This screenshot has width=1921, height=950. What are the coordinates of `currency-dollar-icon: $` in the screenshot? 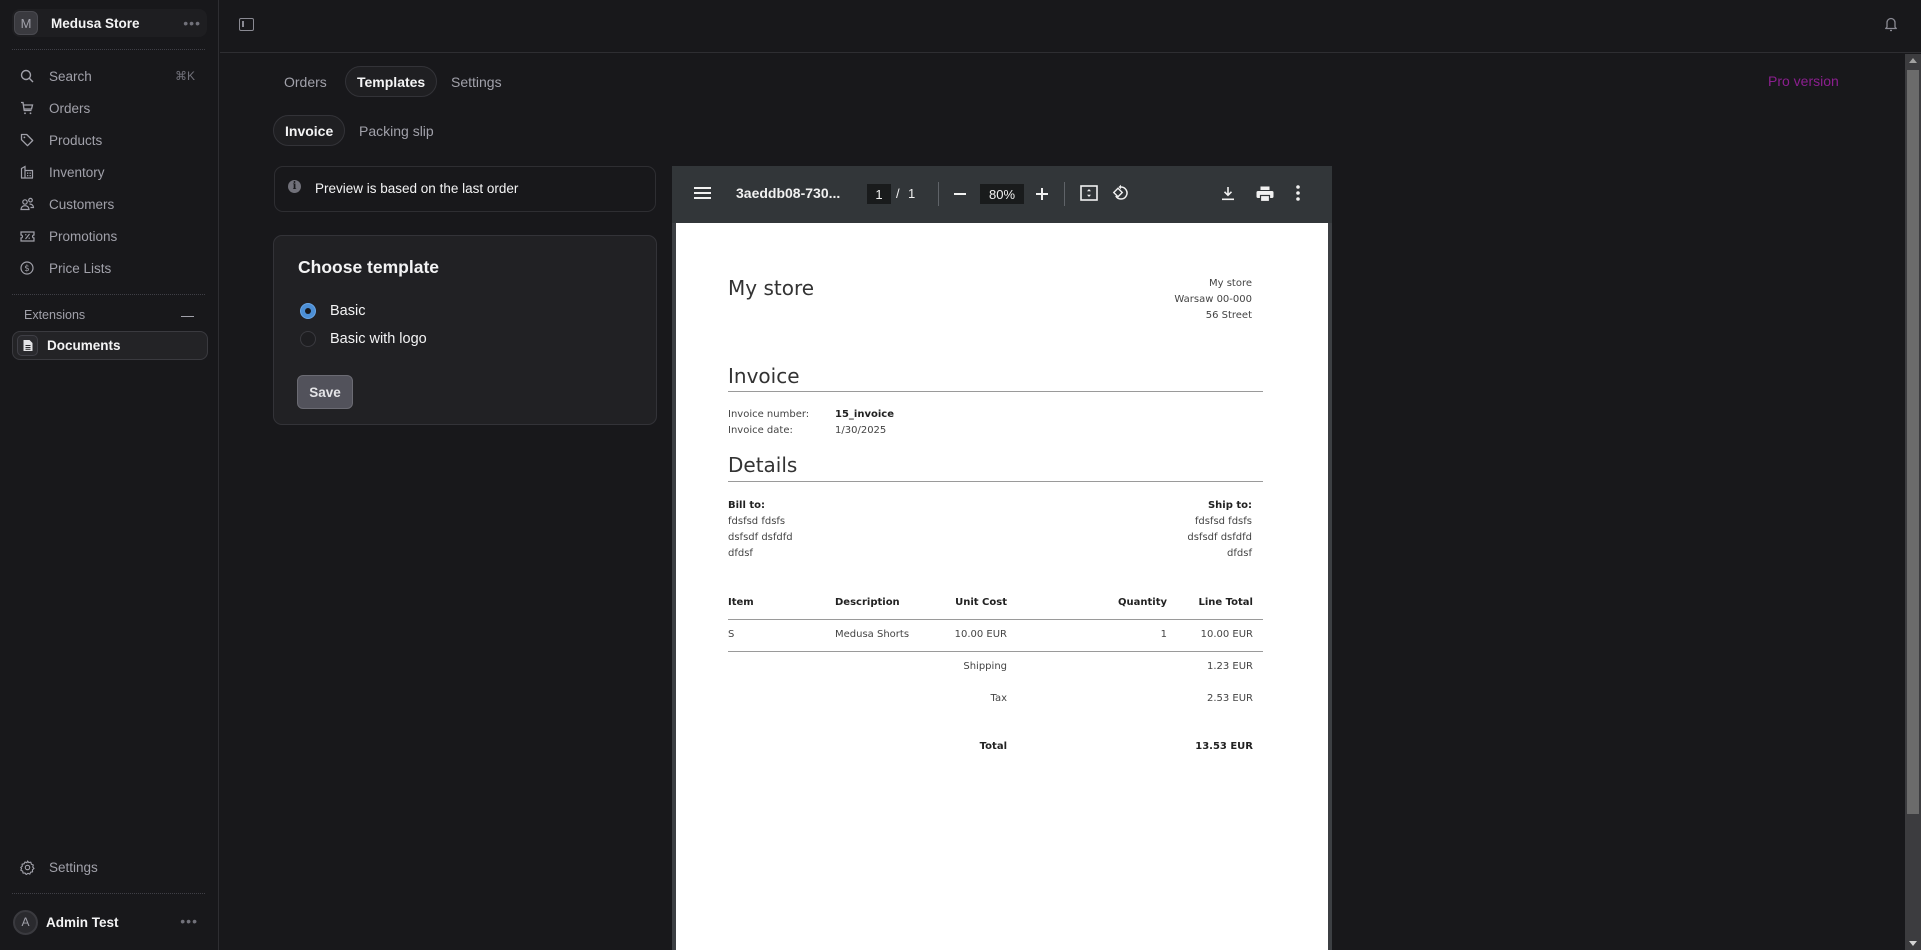 It's located at (27, 268).